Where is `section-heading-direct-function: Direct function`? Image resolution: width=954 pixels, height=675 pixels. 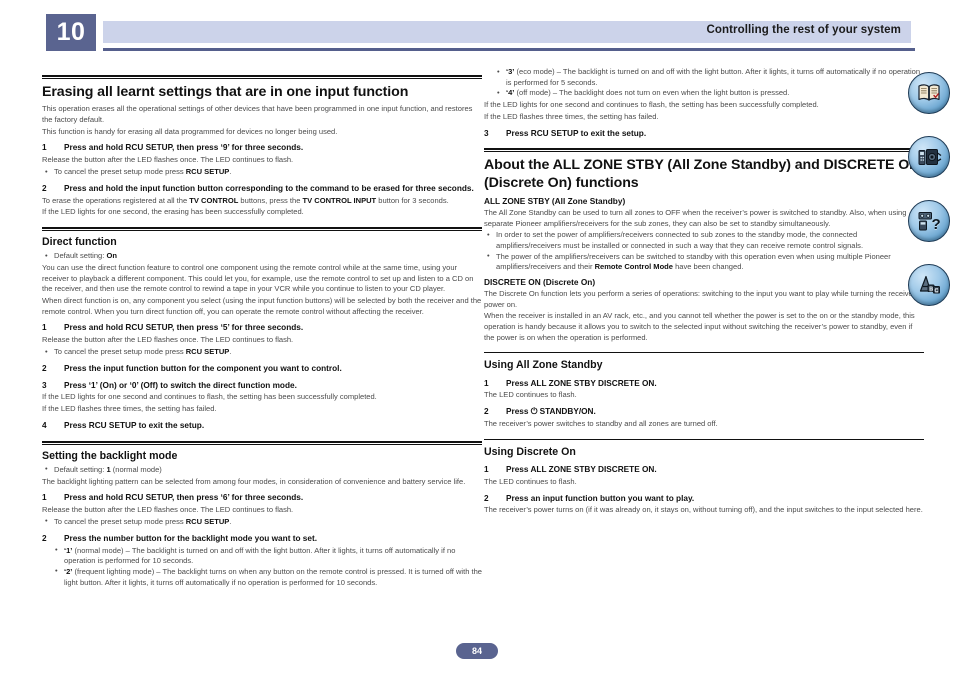 section-heading-direct-function: Direct function is located at coordinates (79, 241).